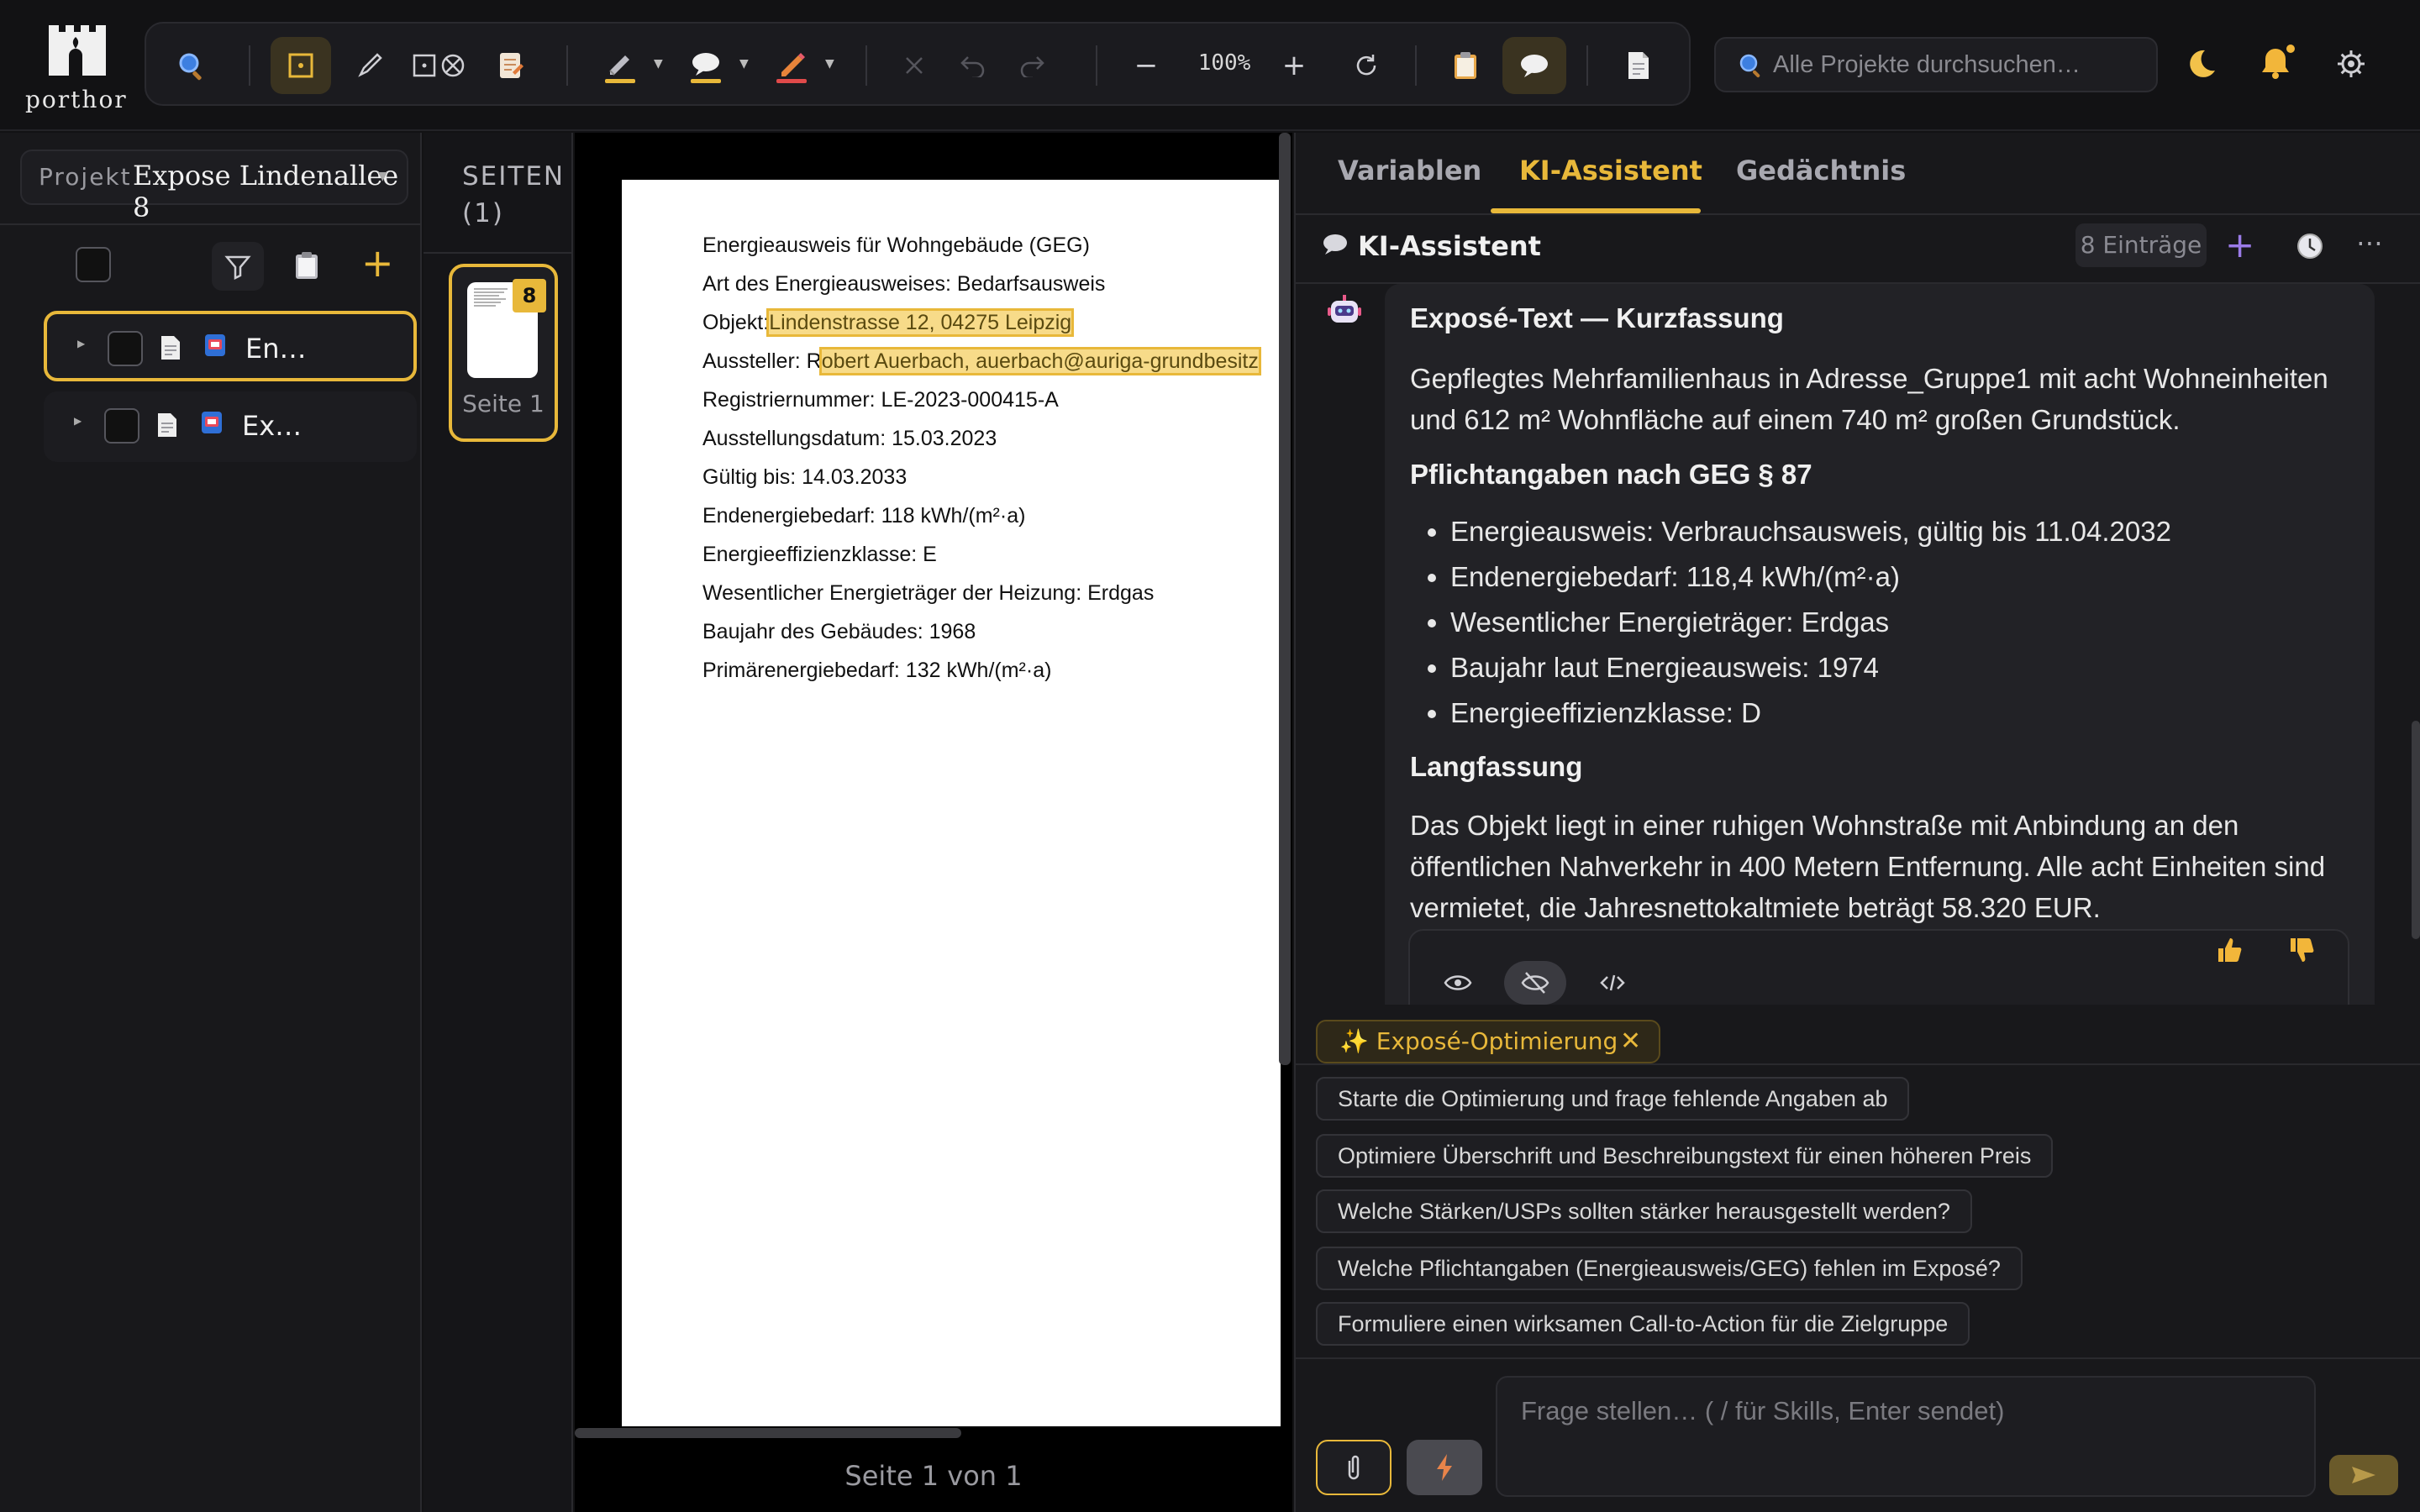  I want to click on app-logo: porthor, so click(75, 67).